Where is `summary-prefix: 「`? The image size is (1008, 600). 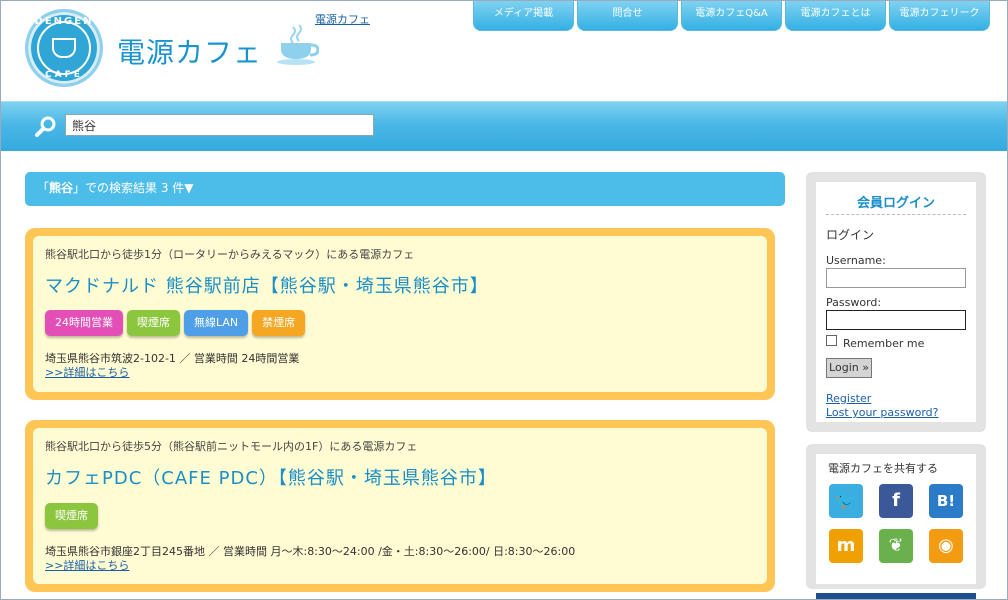 summary-prefix: 「 is located at coordinates (43, 188).